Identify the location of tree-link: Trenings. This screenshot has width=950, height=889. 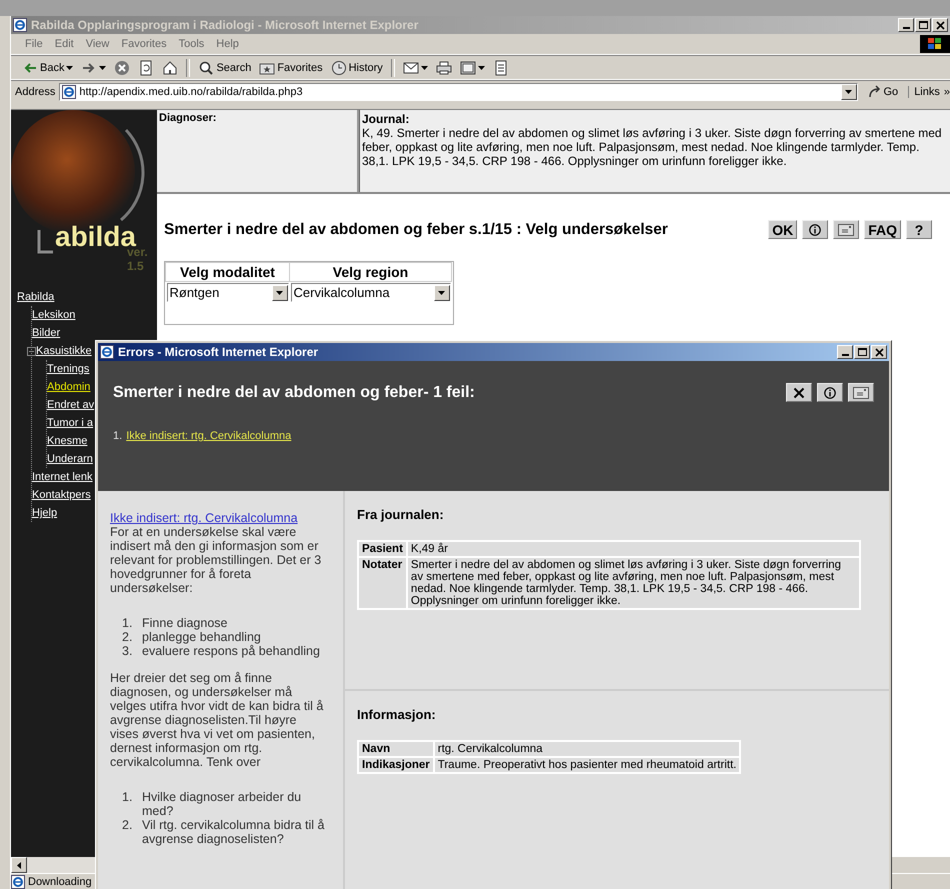
(68, 369).